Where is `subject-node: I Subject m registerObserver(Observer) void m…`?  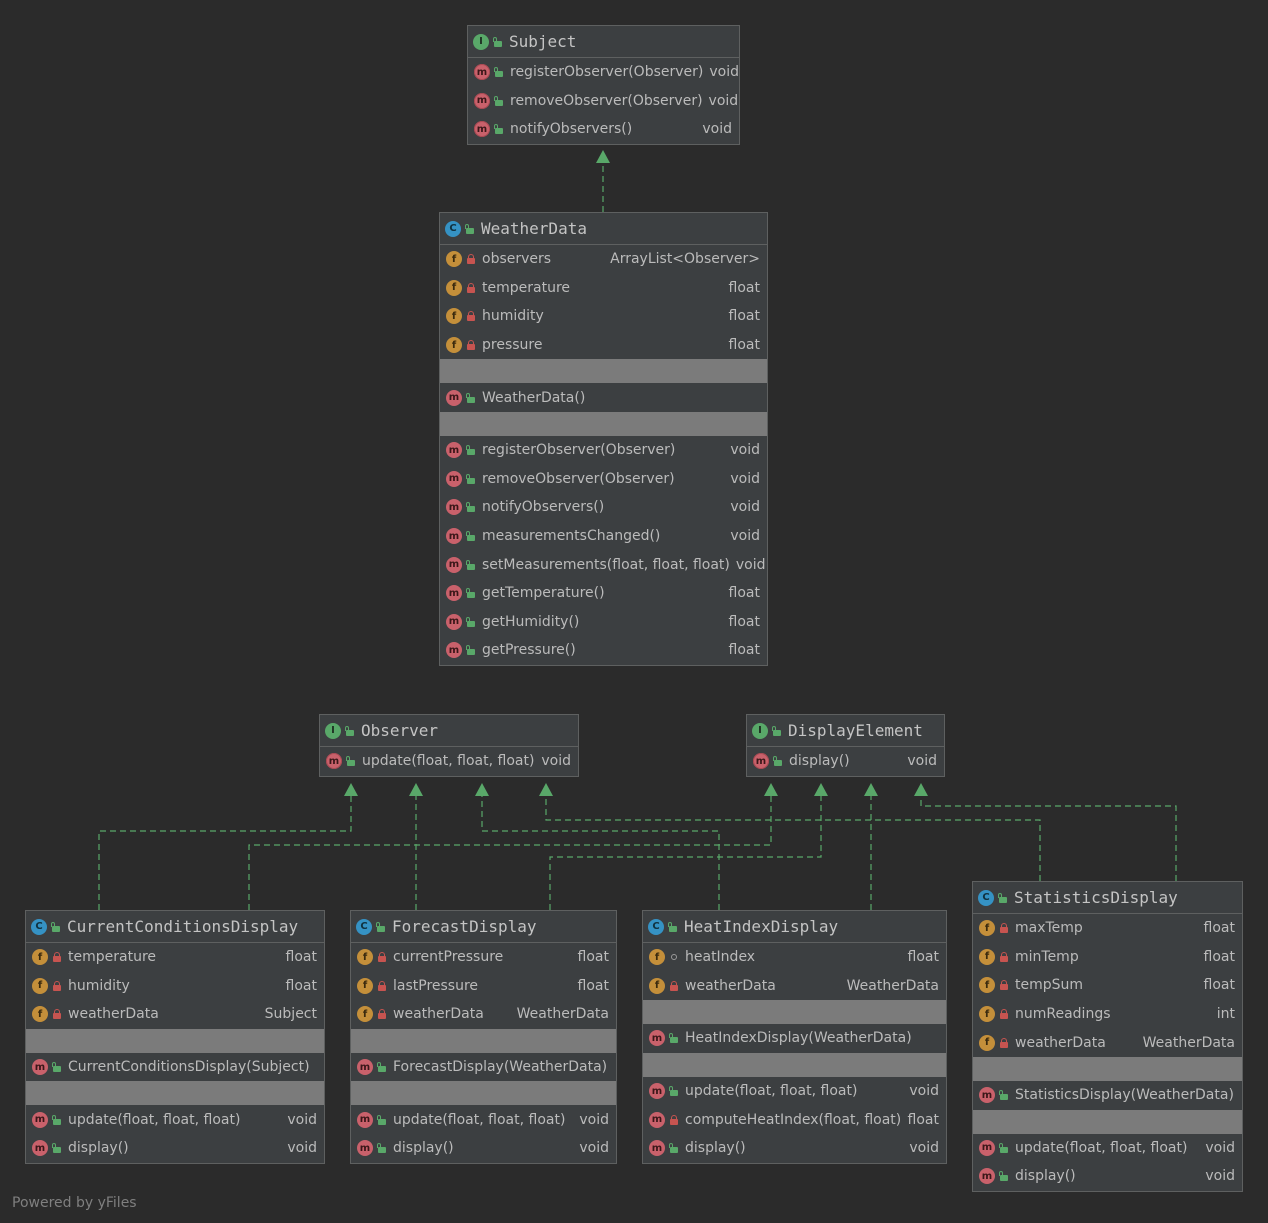 subject-node: I Subject m registerObserver(Observer) void m… is located at coordinates (603, 85).